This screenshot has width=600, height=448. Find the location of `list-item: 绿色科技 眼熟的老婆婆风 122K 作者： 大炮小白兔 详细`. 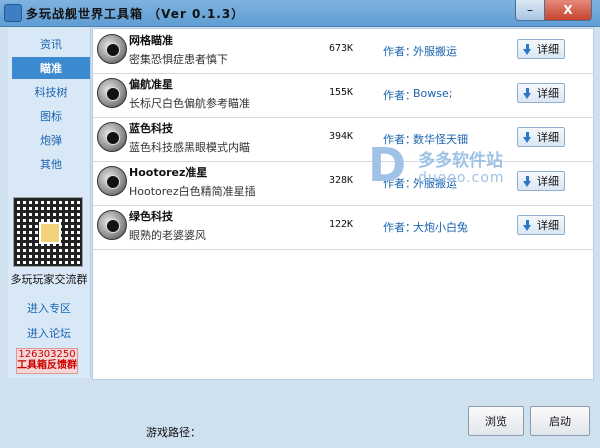

list-item: 绿色科技 眼熟的老婆婆风 122K 作者： 大炮小白兔 详细 is located at coordinates (343, 227).